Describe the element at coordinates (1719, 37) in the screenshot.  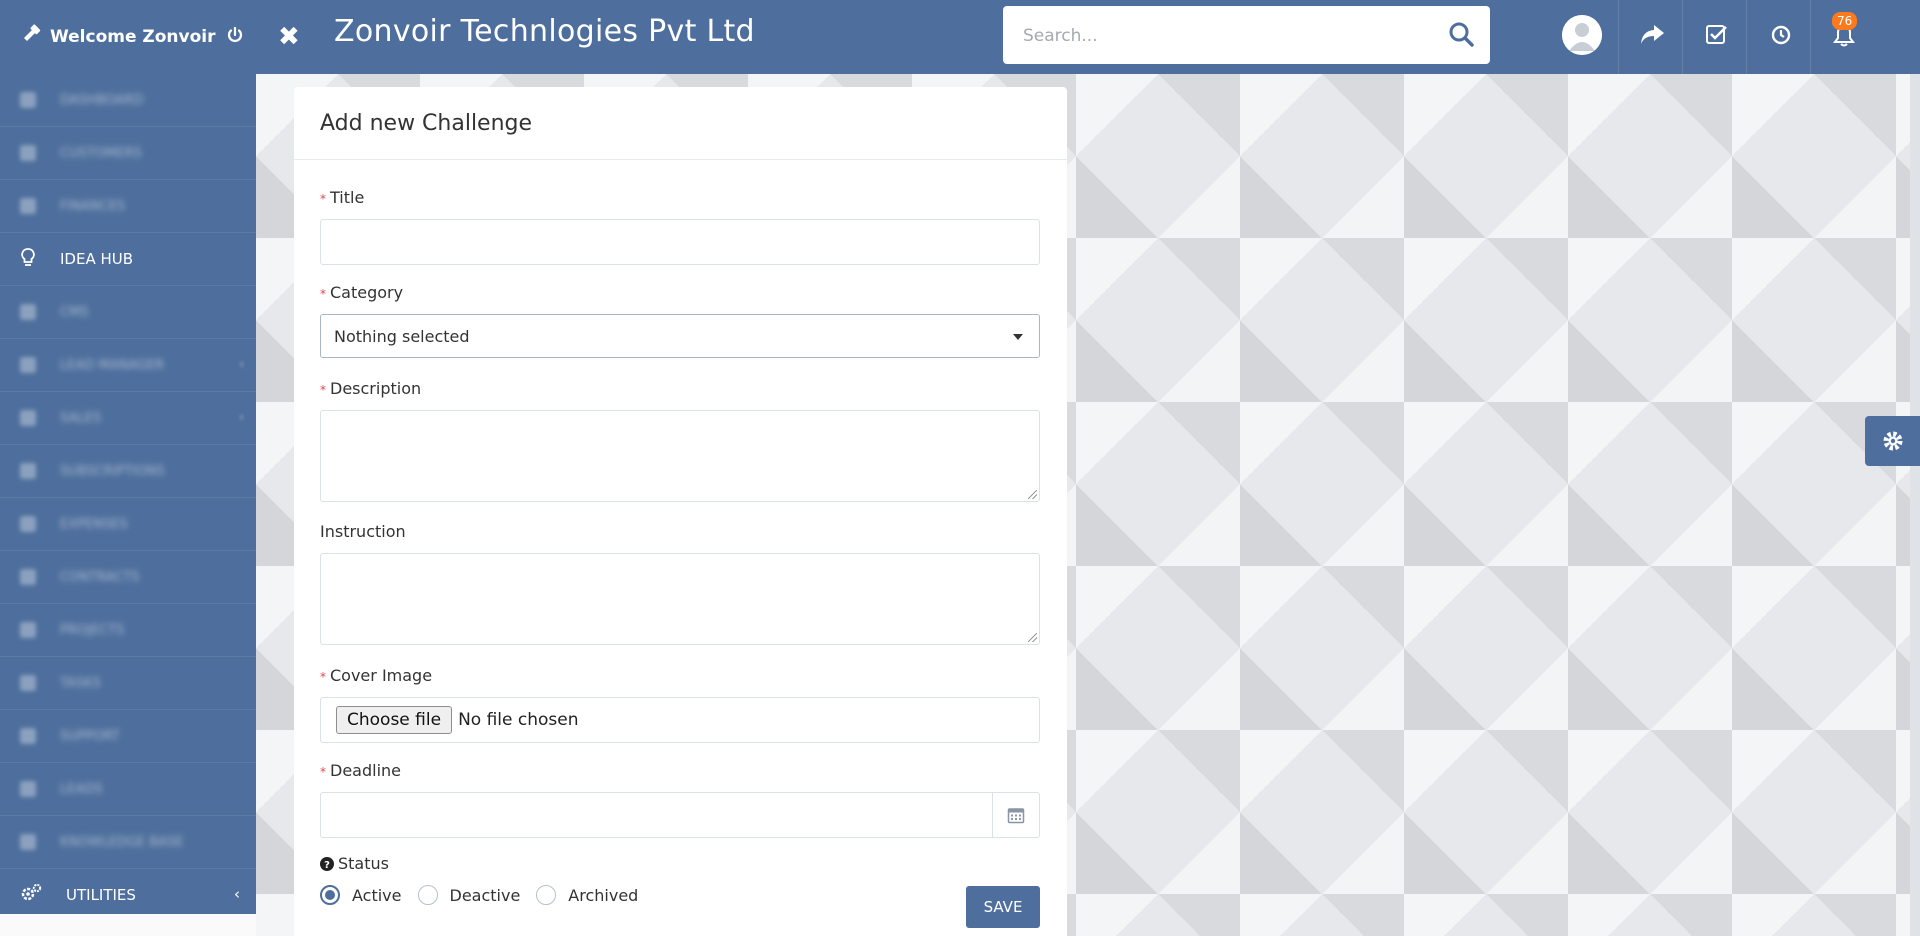
I see `checklist-icon` at that location.